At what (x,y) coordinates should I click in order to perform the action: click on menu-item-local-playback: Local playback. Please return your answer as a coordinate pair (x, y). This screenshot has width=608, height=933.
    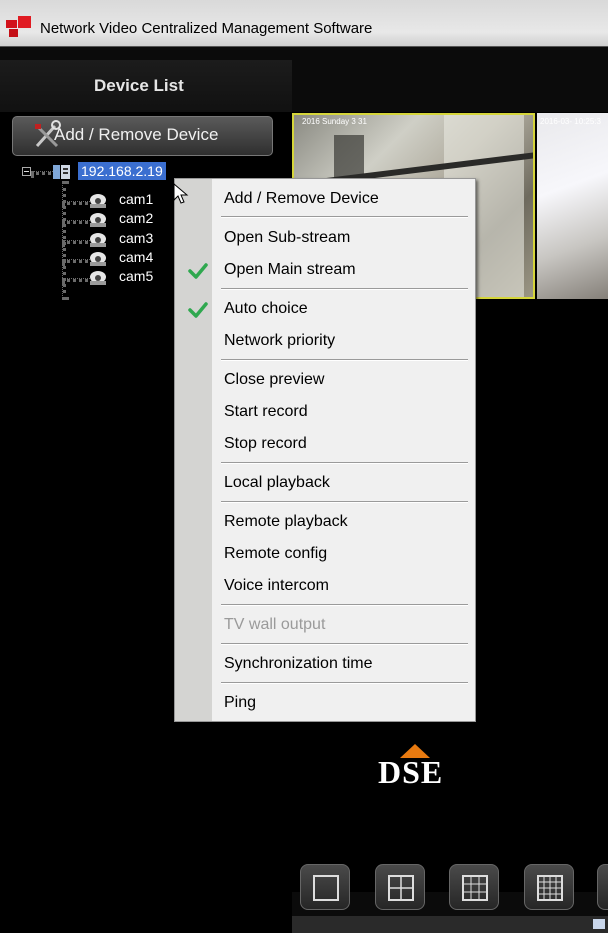
    Looking at the image, I should click on (277, 483).